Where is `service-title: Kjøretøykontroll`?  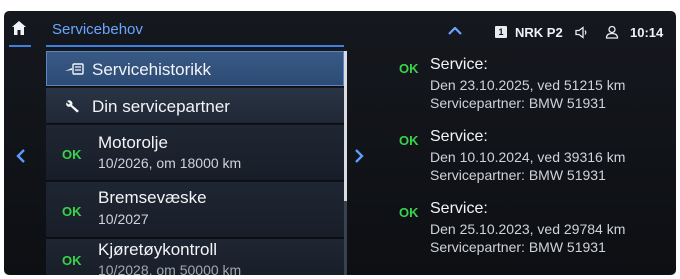
service-title: Kjøretøykontroll is located at coordinates (158, 249).